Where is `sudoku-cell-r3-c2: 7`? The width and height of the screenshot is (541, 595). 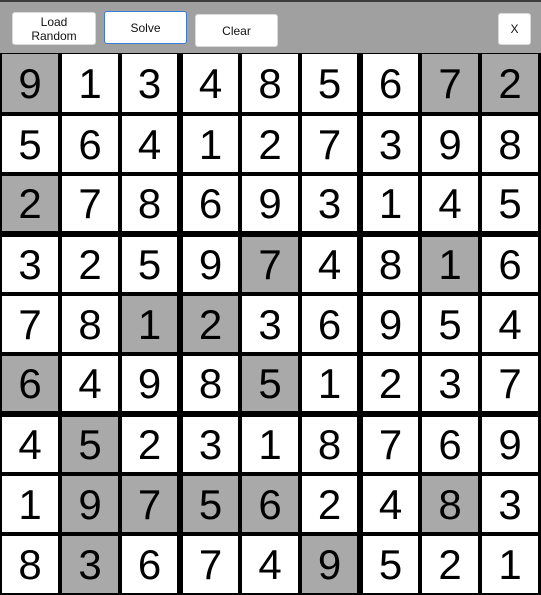 sudoku-cell-r3-c2: 7 is located at coordinates (90, 203).